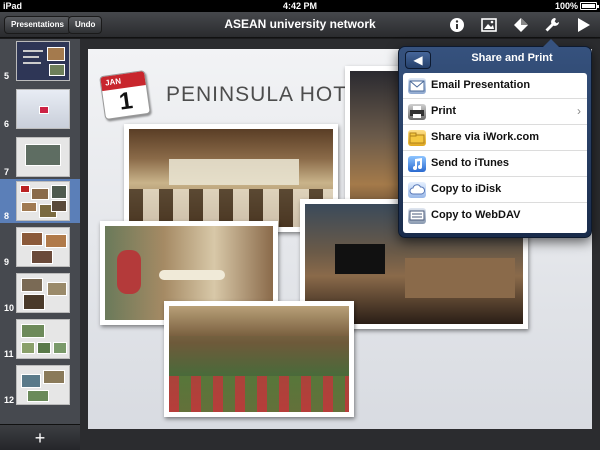 The width and height of the screenshot is (600, 450). Describe the element at coordinates (552, 25) in the screenshot. I see `wrench-icon` at that location.